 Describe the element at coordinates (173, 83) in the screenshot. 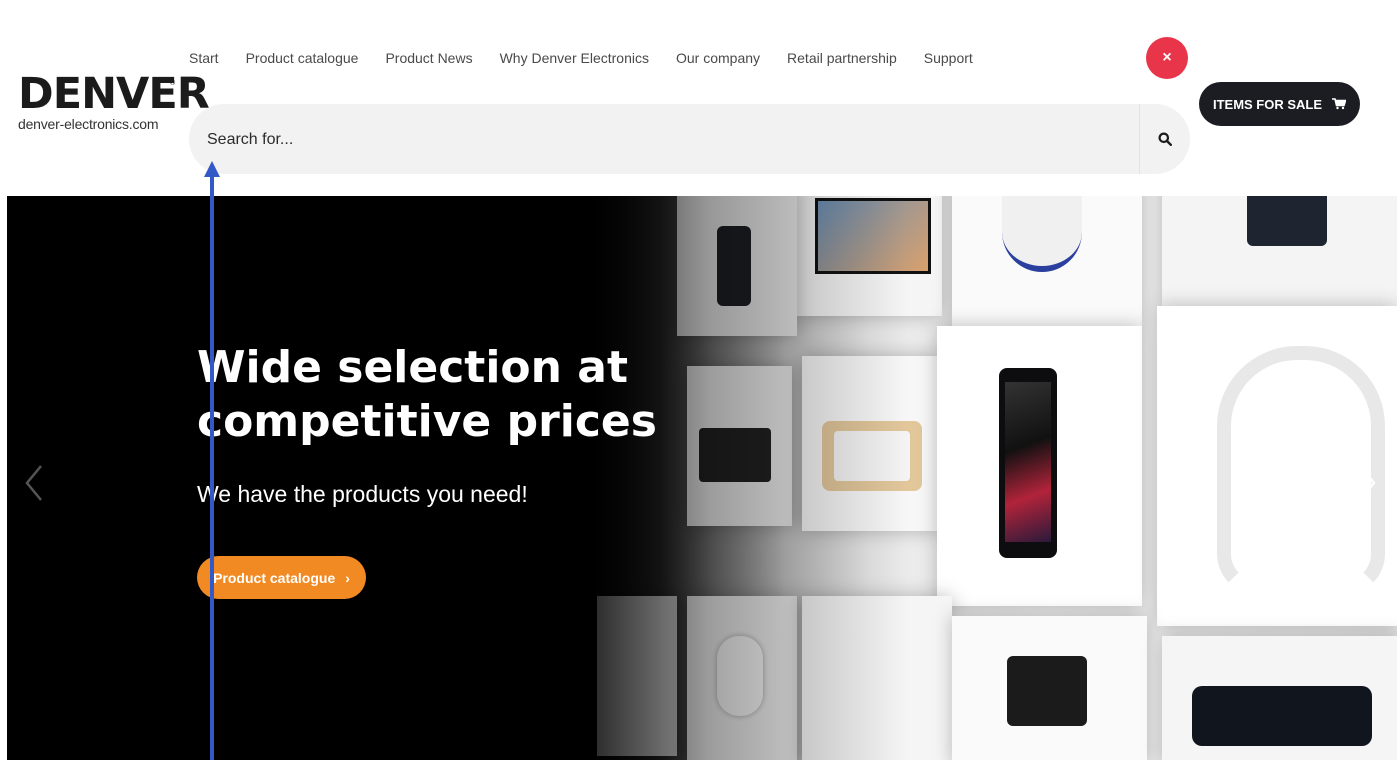

I see `logo-registered-mark: ®` at that location.